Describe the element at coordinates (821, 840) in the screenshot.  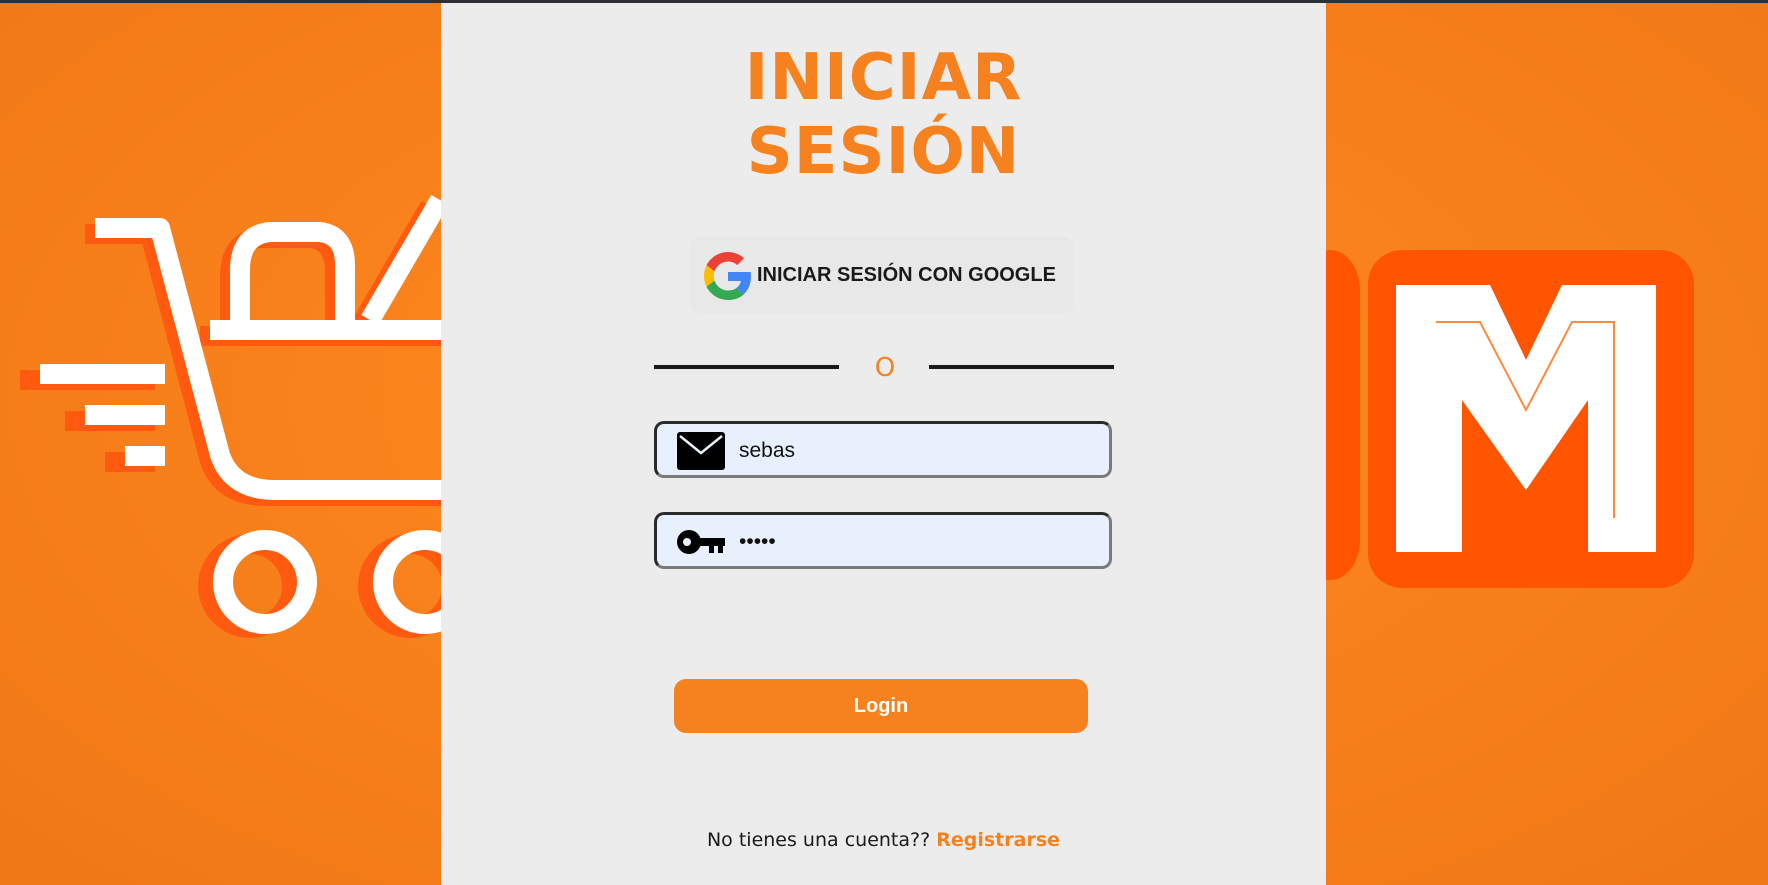
I see `register-prompt-text: No tienes una cuenta??` at that location.